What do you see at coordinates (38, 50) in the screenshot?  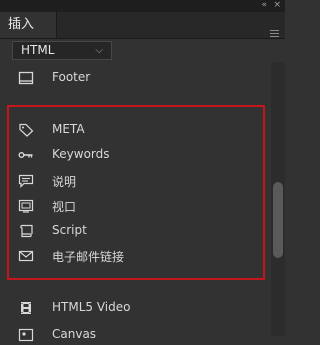 I see `category-select-value: HTML` at bounding box center [38, 50].